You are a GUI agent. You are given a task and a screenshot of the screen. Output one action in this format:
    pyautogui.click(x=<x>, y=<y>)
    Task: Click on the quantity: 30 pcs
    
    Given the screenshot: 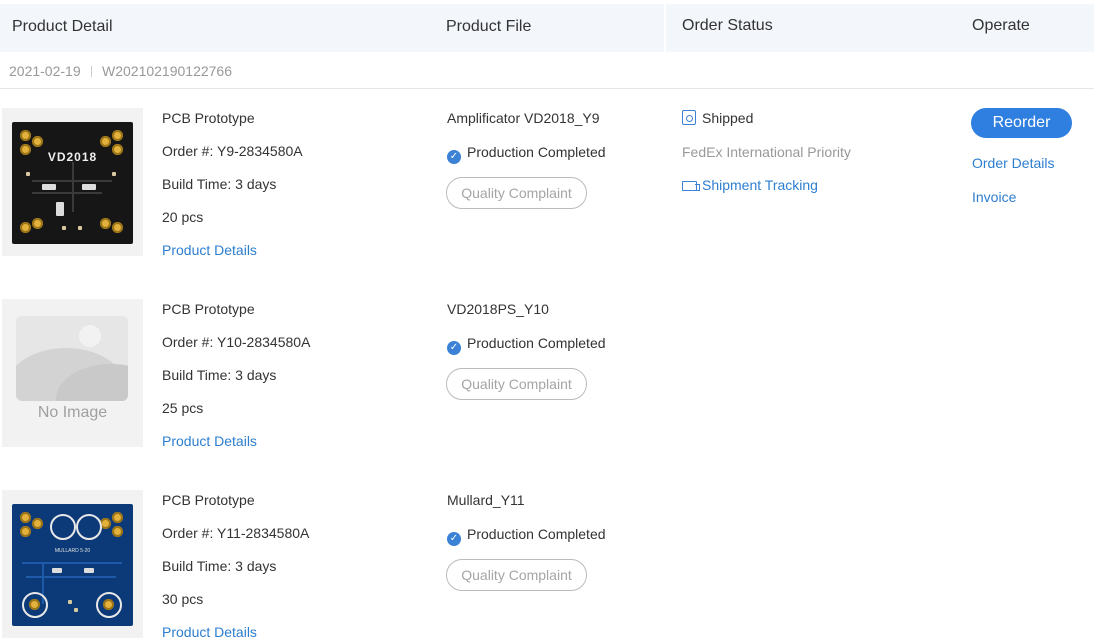 What is the action you would take?
    pyautogui.click(x=183, y=599)
    